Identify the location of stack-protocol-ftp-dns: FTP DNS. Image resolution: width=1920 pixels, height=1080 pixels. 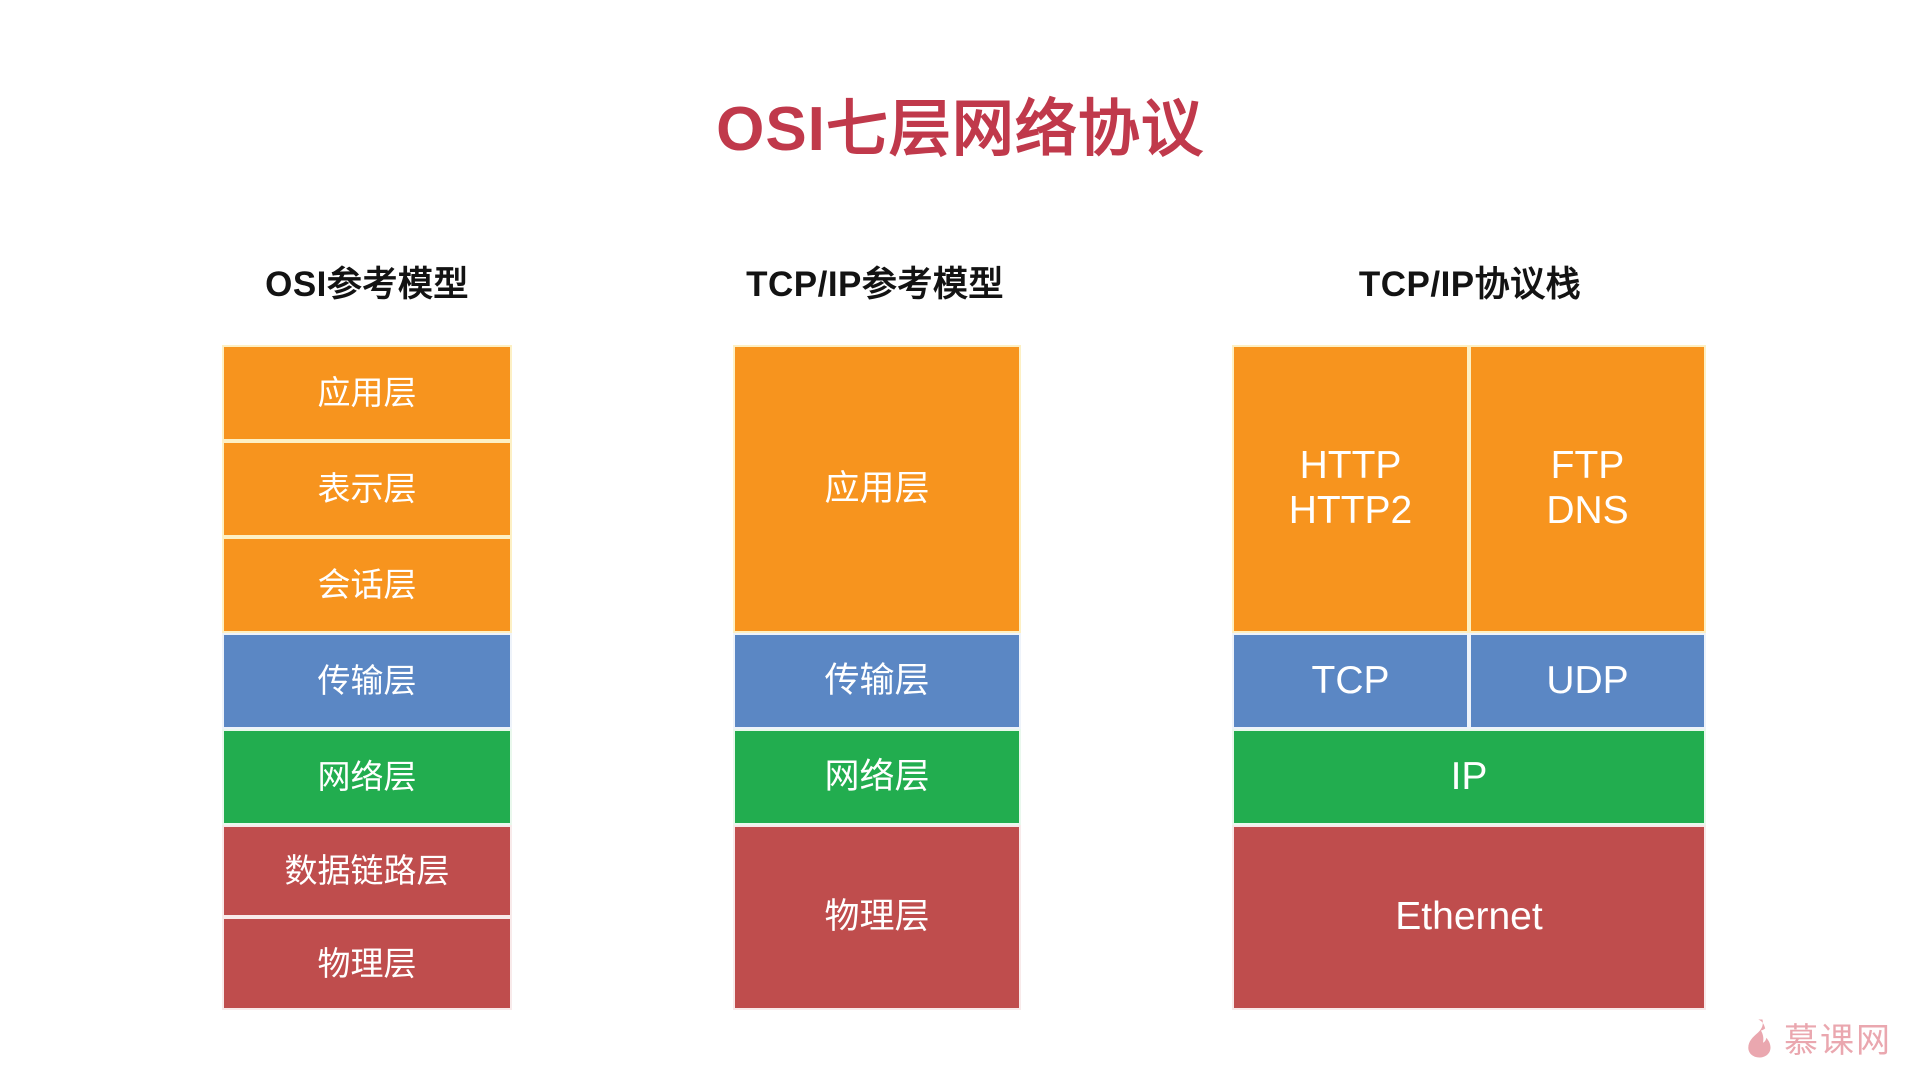
(1587, 489).